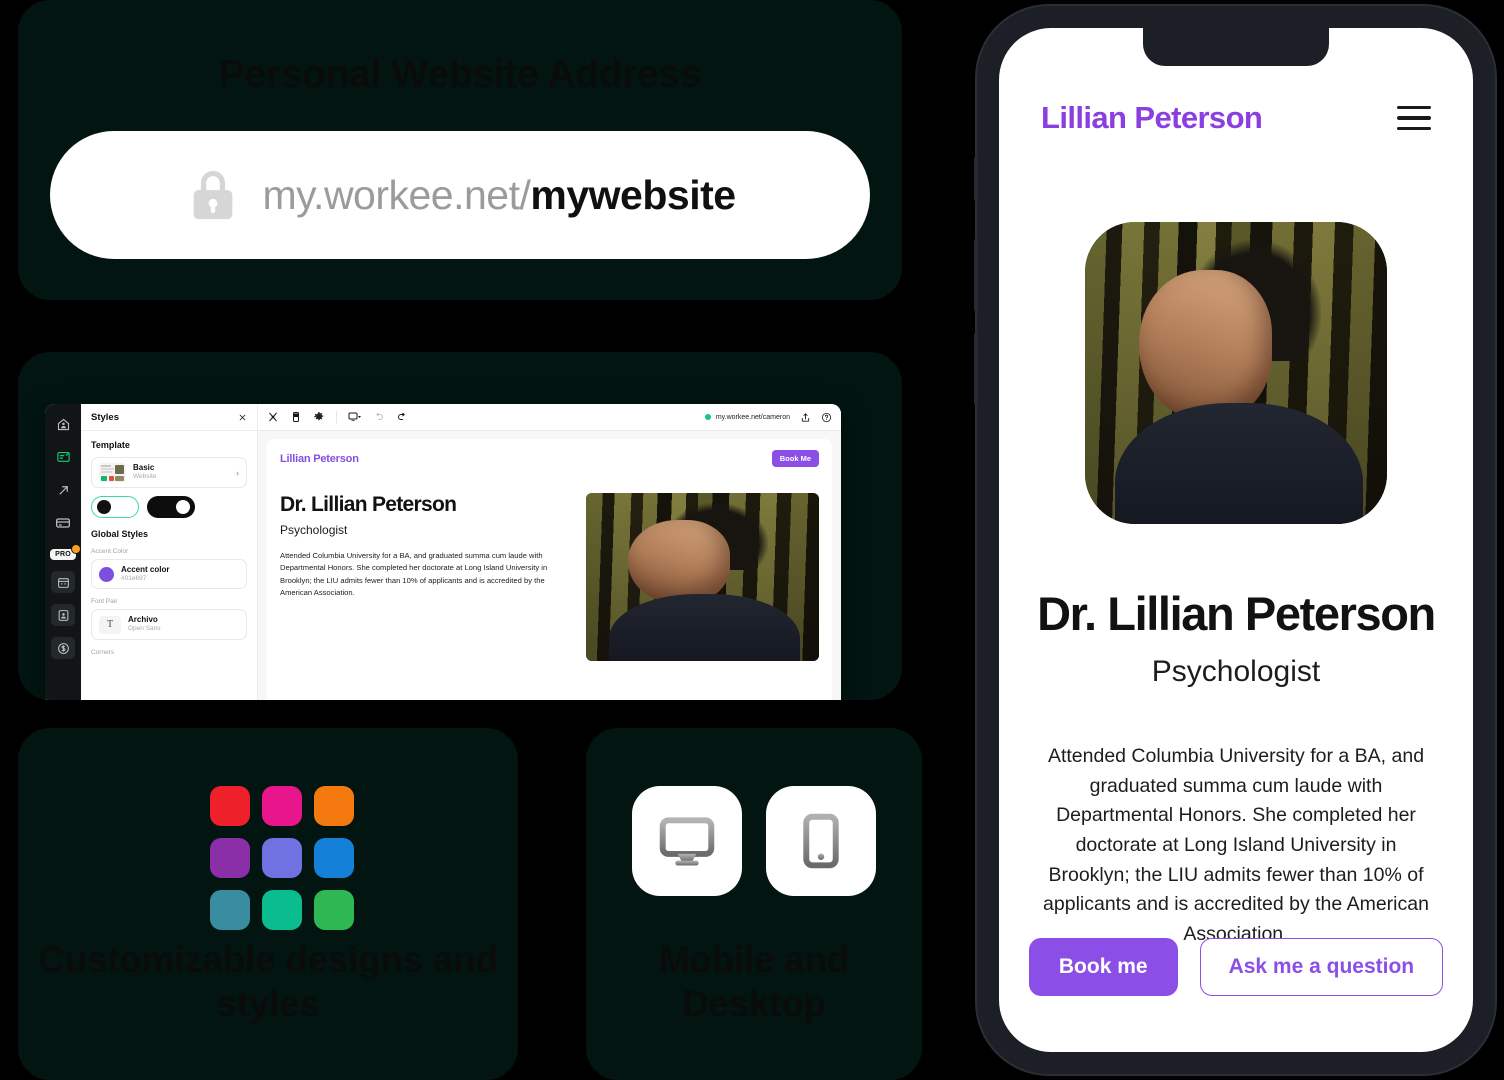 Image resolution: width=1504 pixels, height=1080 pixels. What do you see at coordinates (460, 74) in the screenshot?
I see `card-title-url: Personal Website Address` at bounding box center [460, 74].